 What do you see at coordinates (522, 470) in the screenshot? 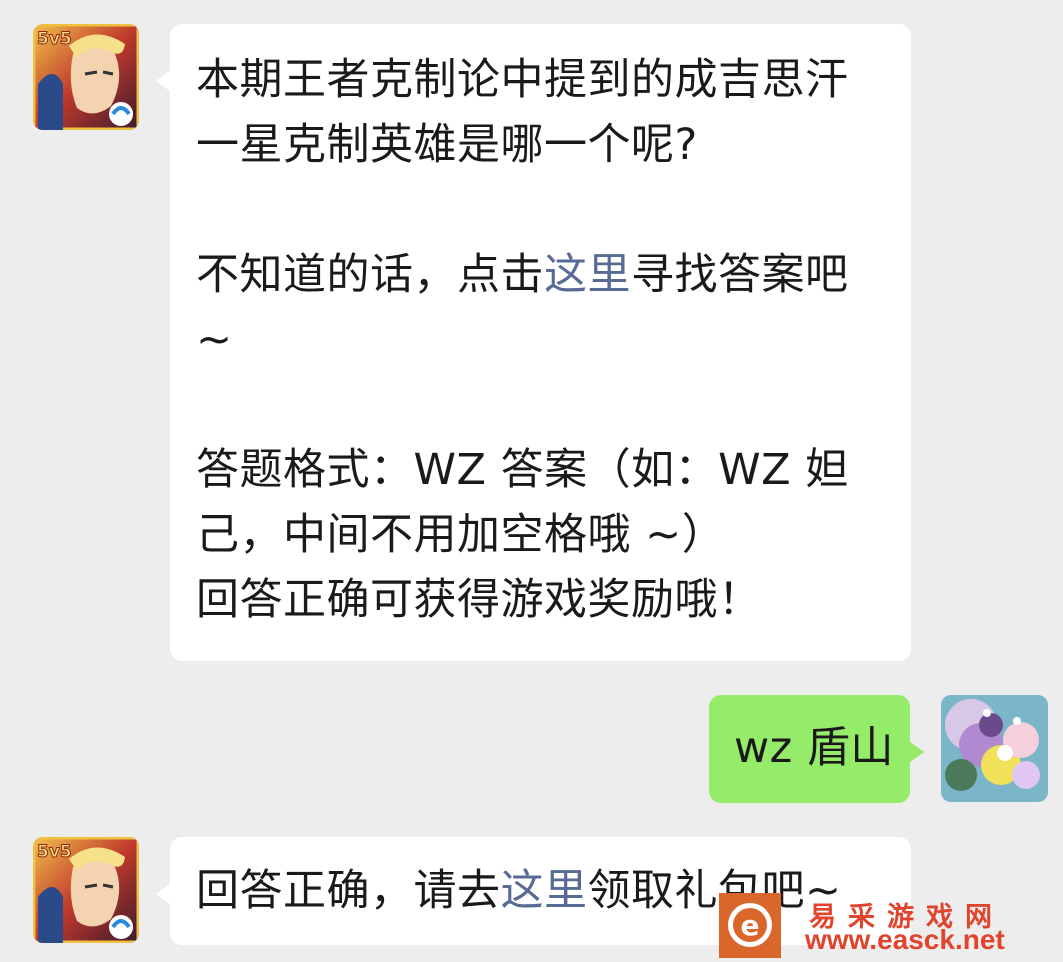
I see `message-line: 答题格式：WZ 答案（如：WZ 妲` at bounding box center [522, 470].